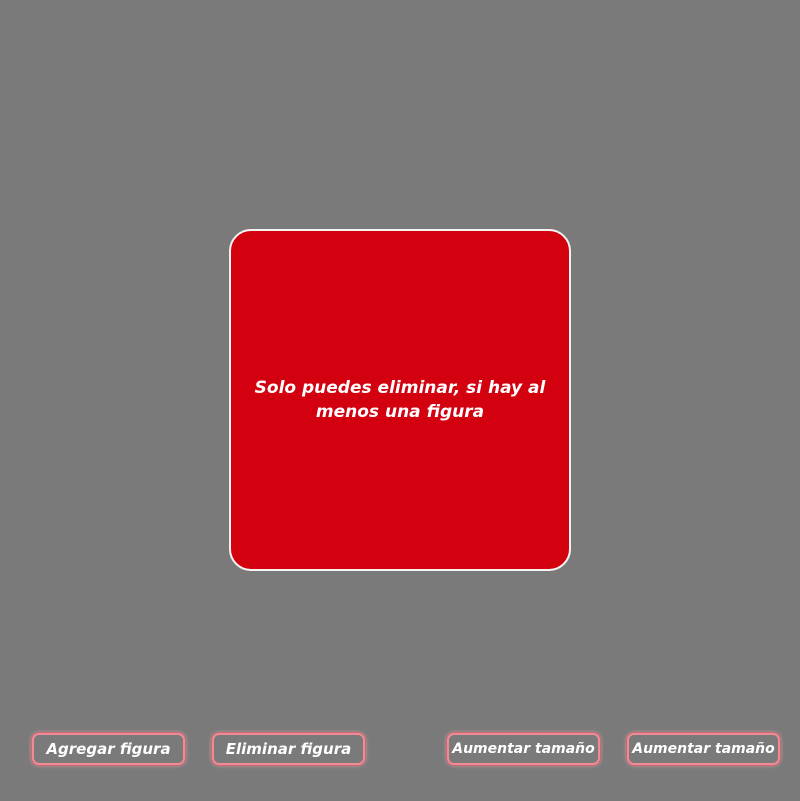 The width and height of the screenshot is (800, 801). What do you see at coordinates (703, 749) in the screenshot?
I see `increase-size-button-2: Aumentar tamaño` at bounding box center [703, 749].